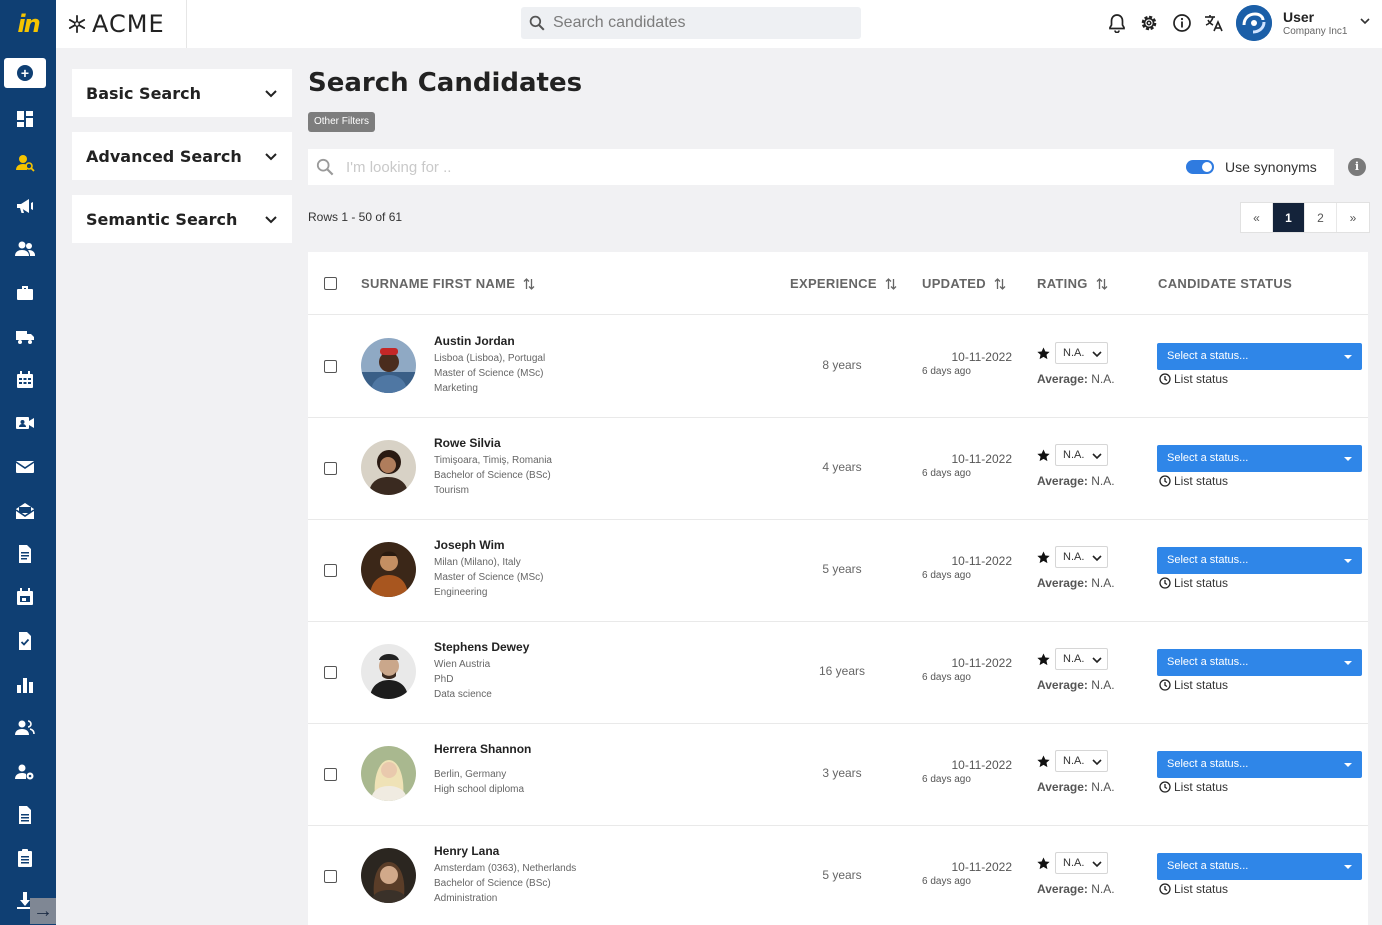 Image resolution: width=1382 pixels, height=925 pixels. Describe the element at coordinates (891, 283) in the screenshot. I see `sort-icon` at that location.